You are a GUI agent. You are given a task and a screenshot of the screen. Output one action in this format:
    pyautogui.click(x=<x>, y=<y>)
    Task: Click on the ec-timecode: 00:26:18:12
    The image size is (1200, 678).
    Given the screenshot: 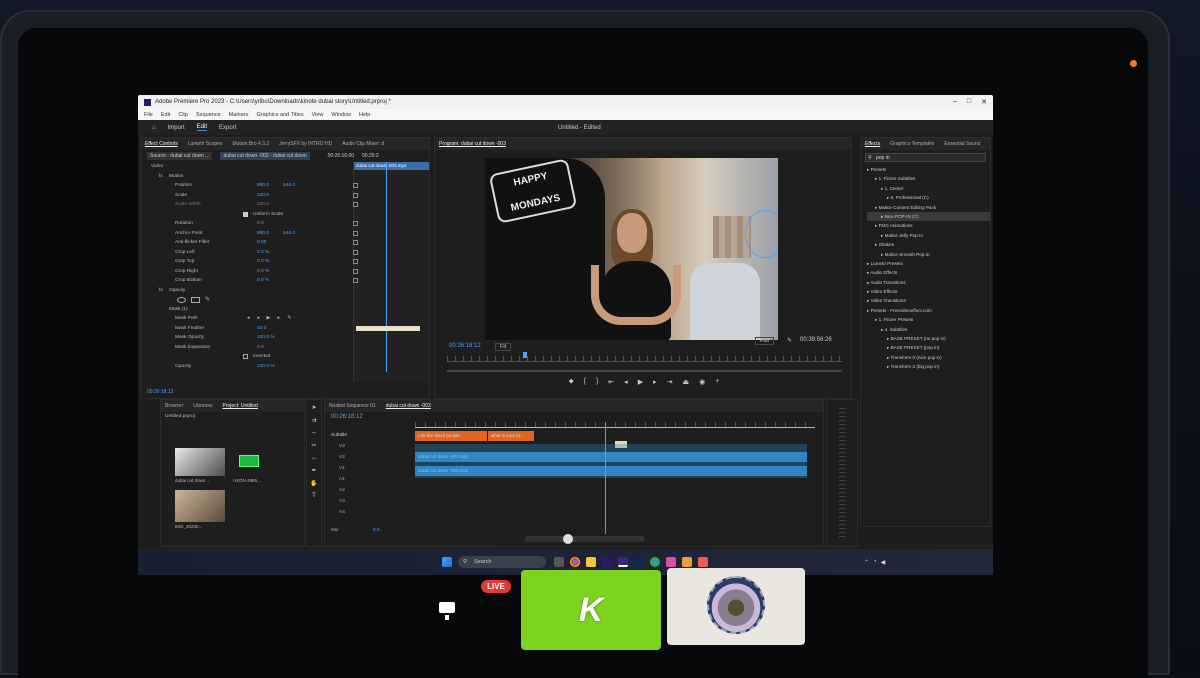 What is the action you would take?
    pyautogui.click(x=160, y=392)
    